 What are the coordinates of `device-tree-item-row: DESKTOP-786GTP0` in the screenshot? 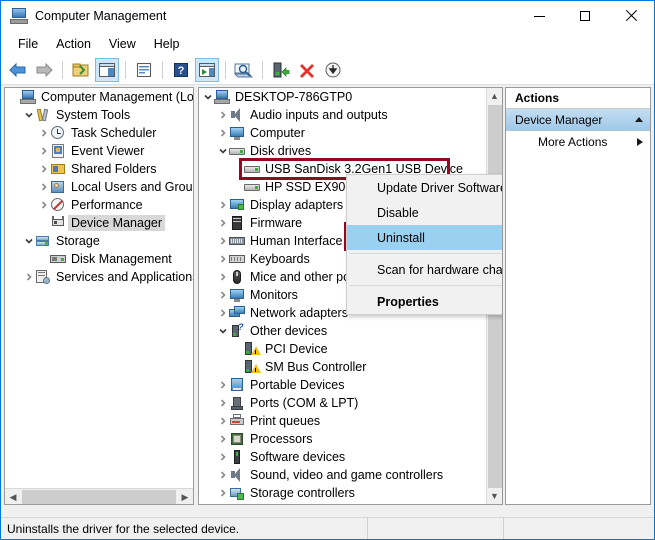 It's located at (350, 97).